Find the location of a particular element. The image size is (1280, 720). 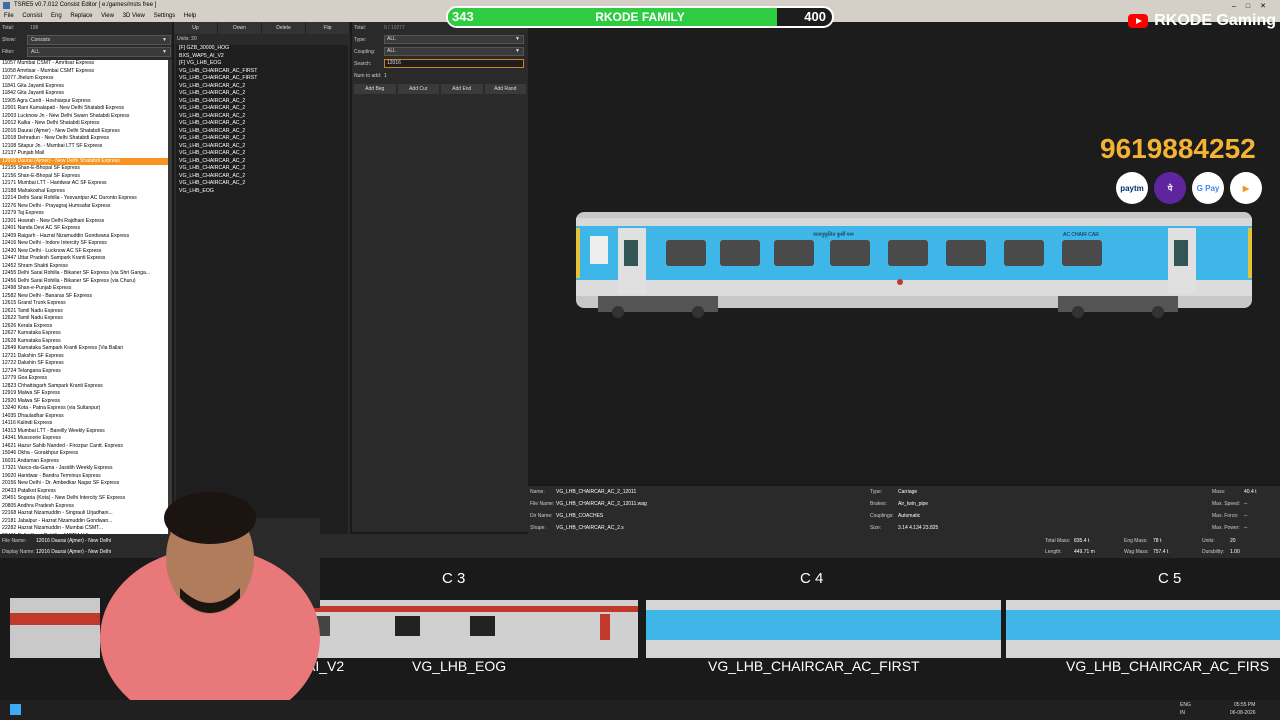

list-item: 11841 Gita Jayanti Express is located at coordinates (84, 87).